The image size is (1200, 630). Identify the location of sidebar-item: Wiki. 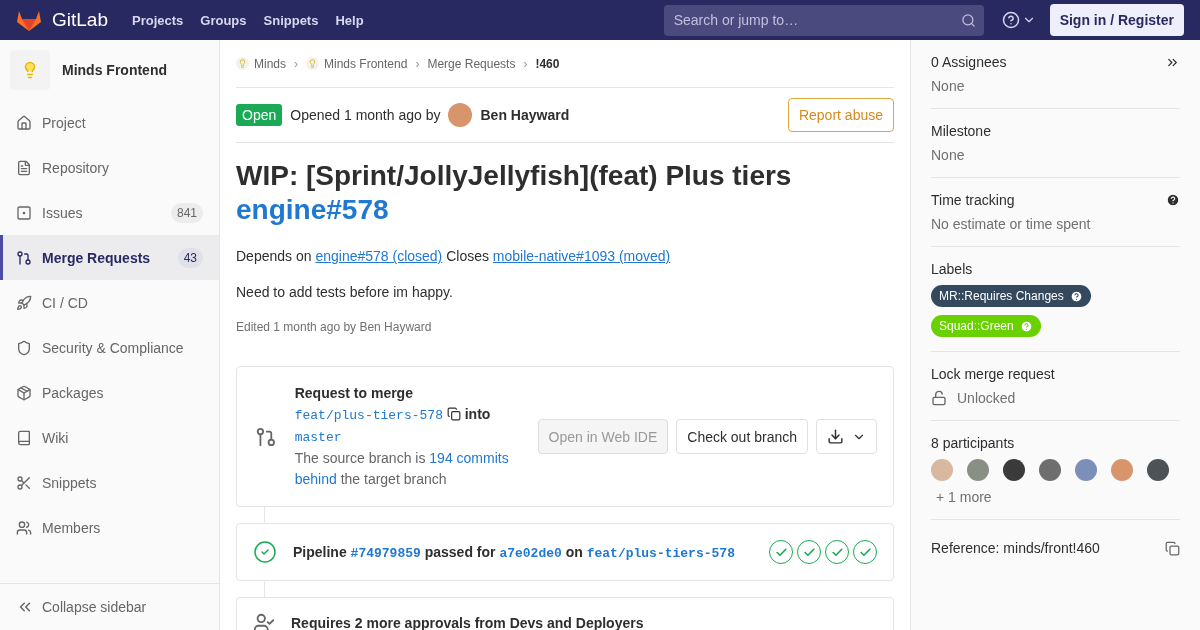
(109, 437).